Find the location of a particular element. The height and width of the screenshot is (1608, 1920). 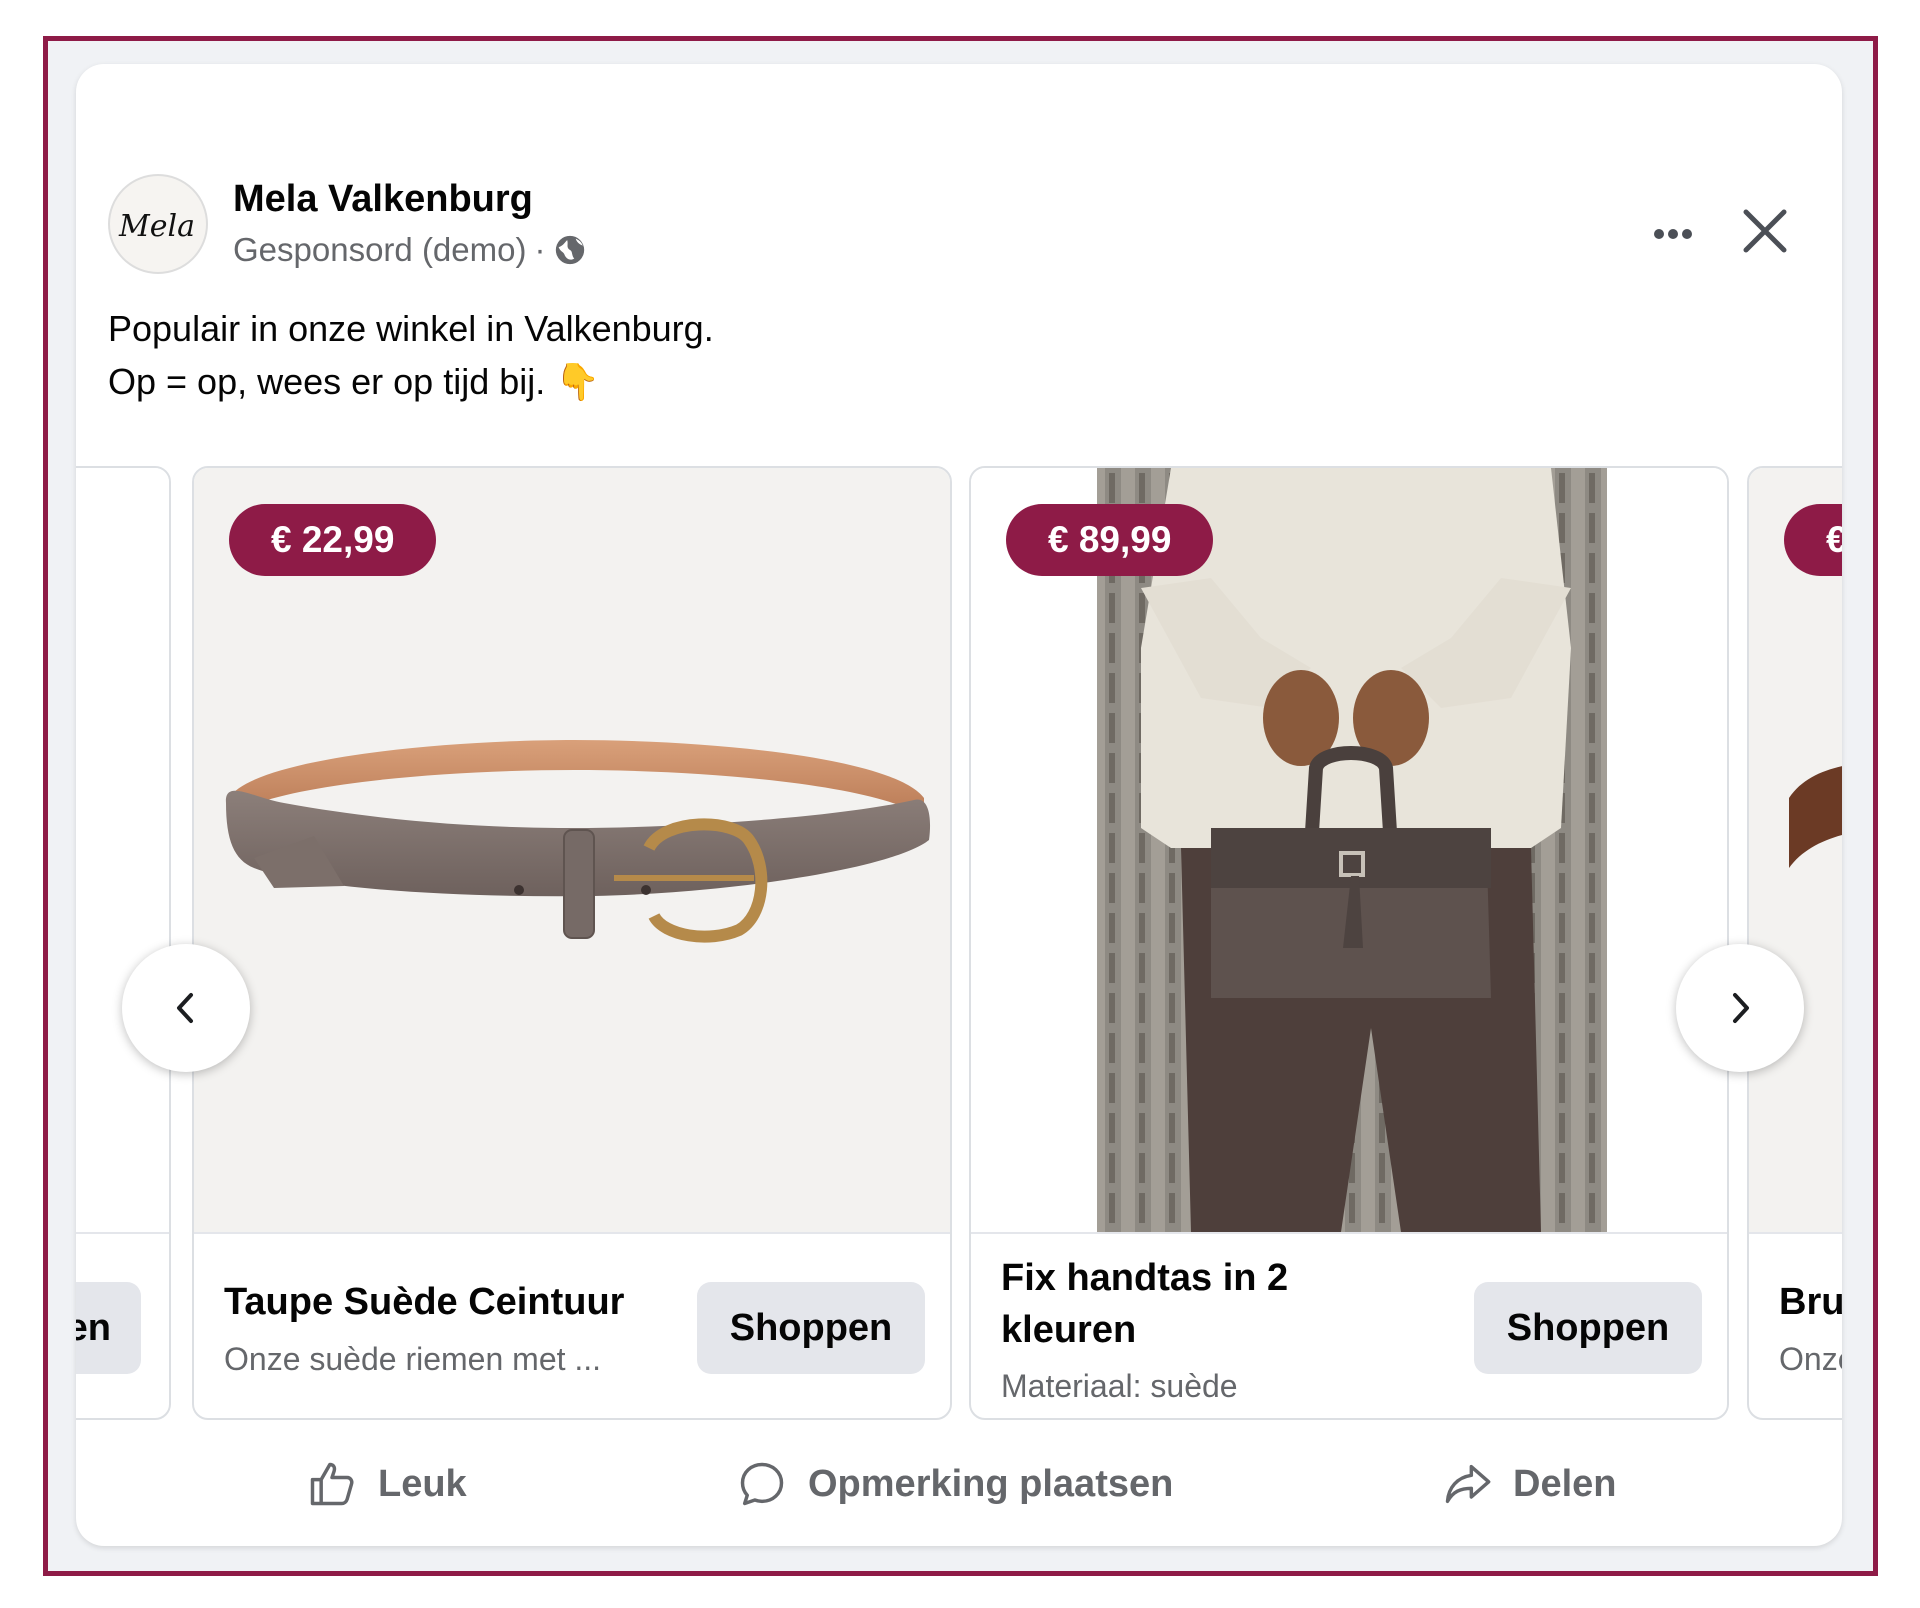

carousel-next-button is located at coordinates (1740, 1008).